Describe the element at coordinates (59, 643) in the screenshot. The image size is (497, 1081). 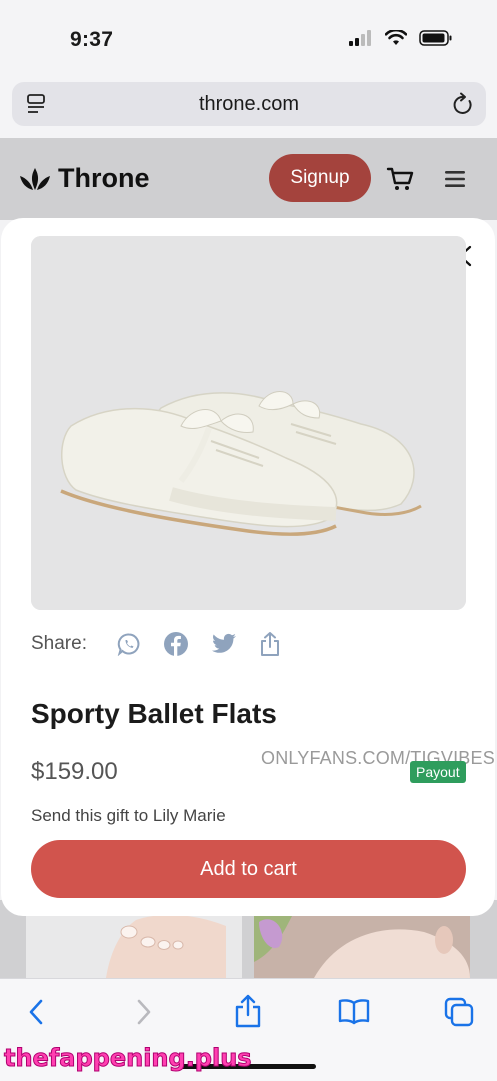
I see `share-label: Share:` at that location.